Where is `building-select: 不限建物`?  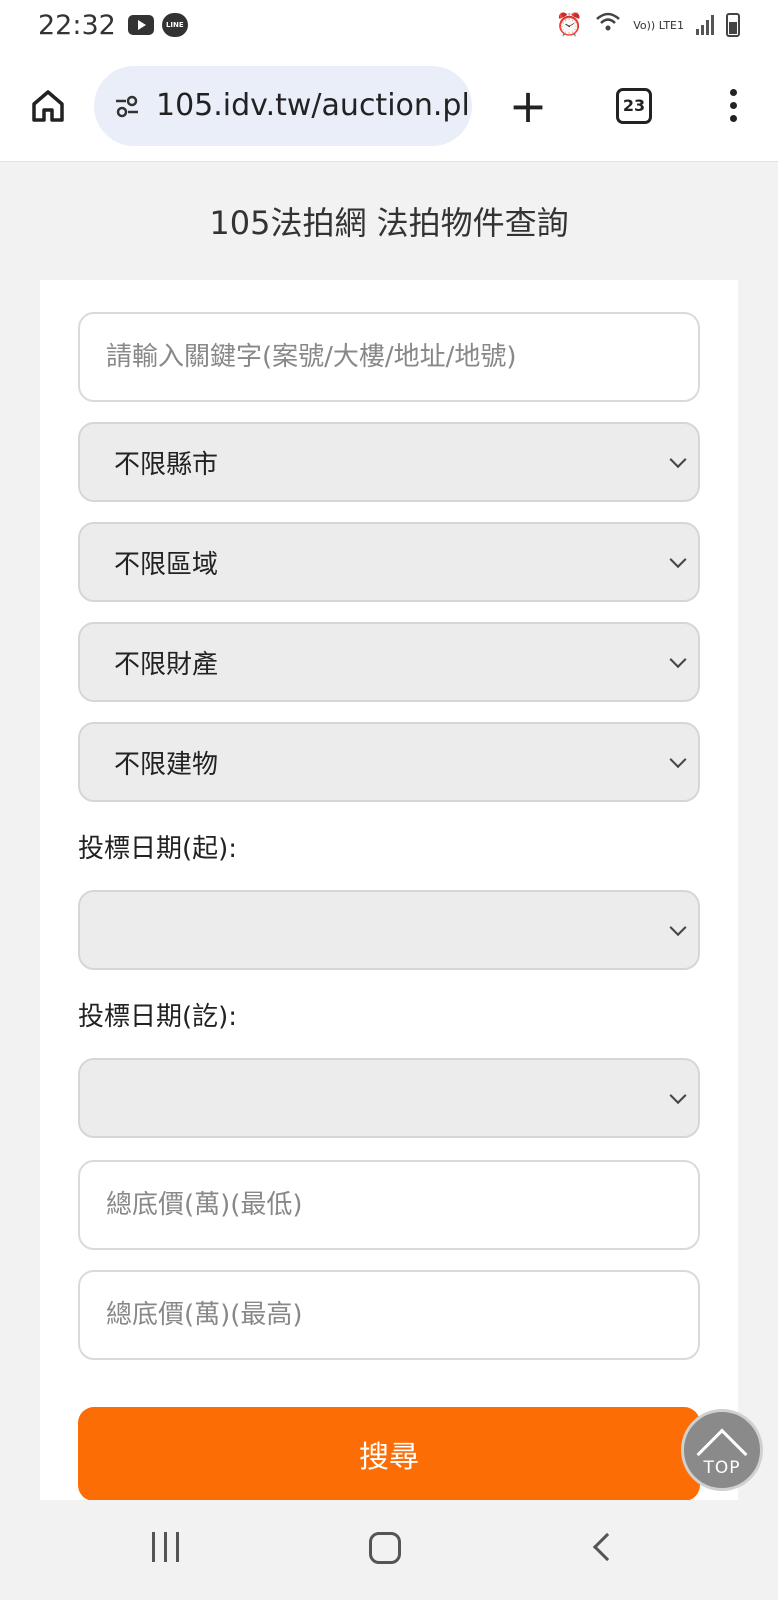 building-select: 不限建物 is located at coordinates (389, 762).